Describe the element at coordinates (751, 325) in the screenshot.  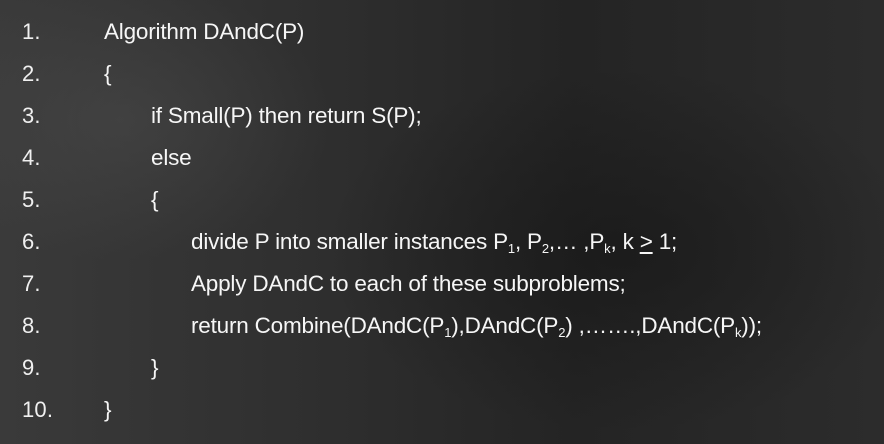
I see `code-fragment: ));` at that location.